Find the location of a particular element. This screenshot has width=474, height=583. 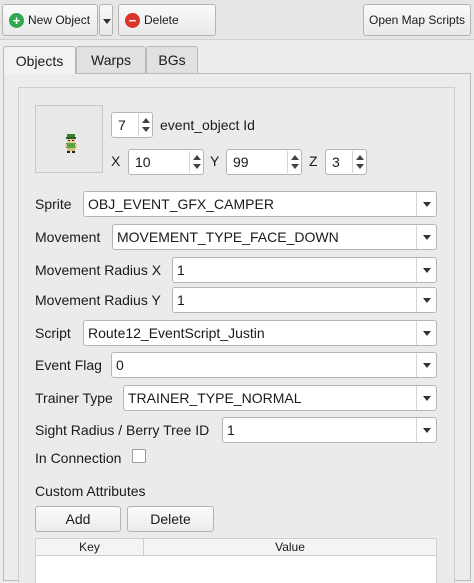

movement-combobox: MOVEMENT_TYPE_FACE_DOWN is located at coordinates (274, 237).